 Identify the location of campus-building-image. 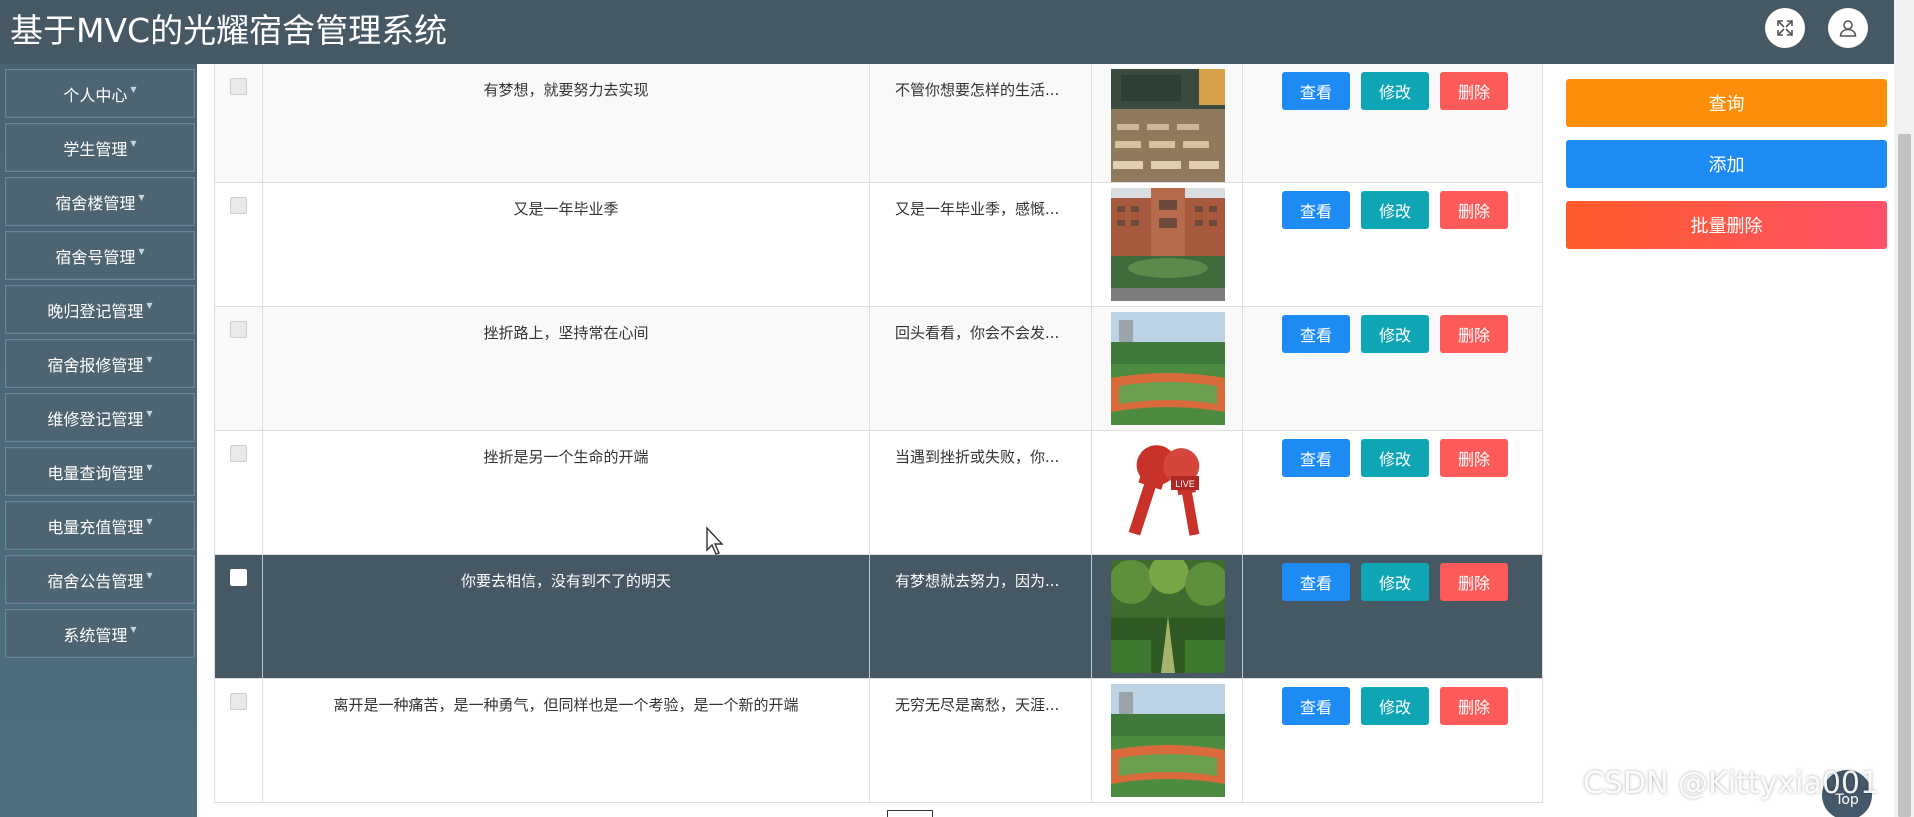
(1168, 244).